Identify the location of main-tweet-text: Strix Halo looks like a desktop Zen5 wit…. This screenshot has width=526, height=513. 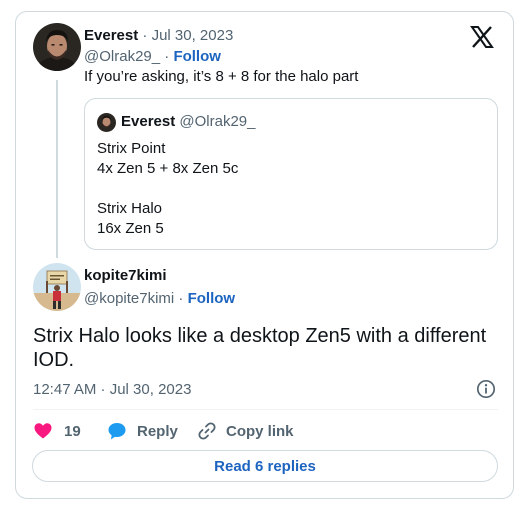
(260, 348).